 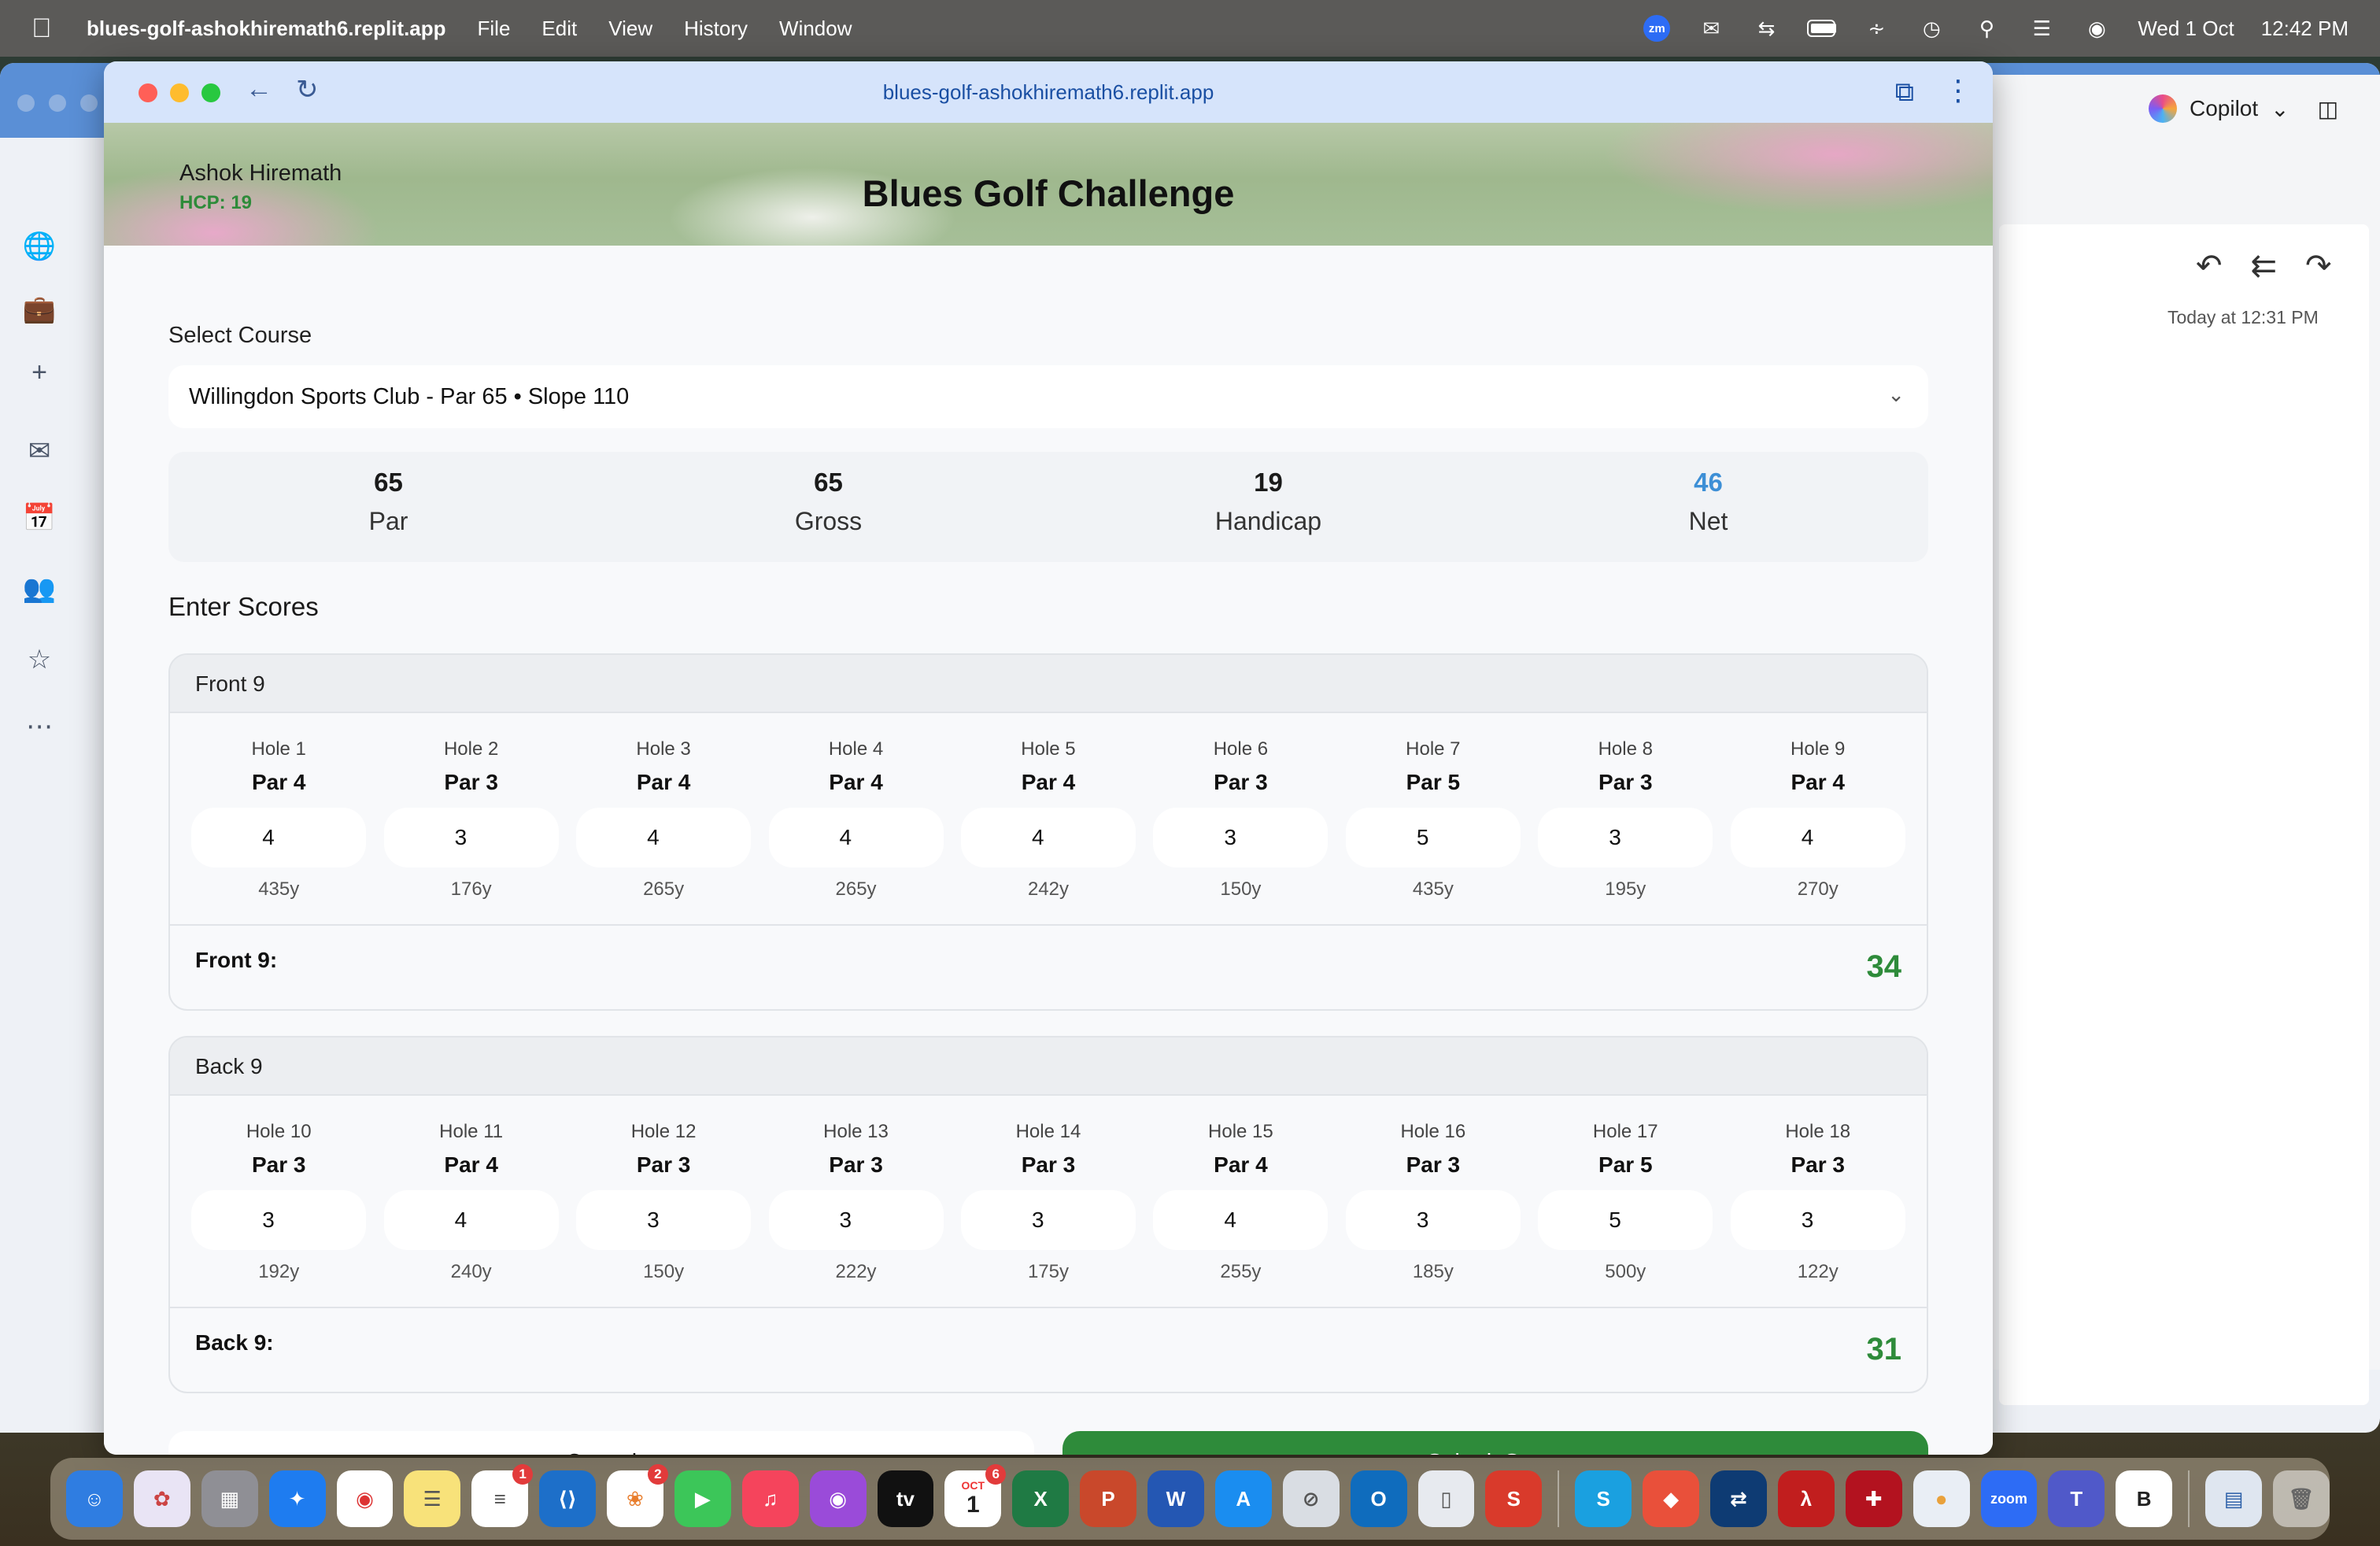 What do you see at coordinates (815, 29) in the screenshot?
I see `menu-window: Window` at bounding box center [815, 29].